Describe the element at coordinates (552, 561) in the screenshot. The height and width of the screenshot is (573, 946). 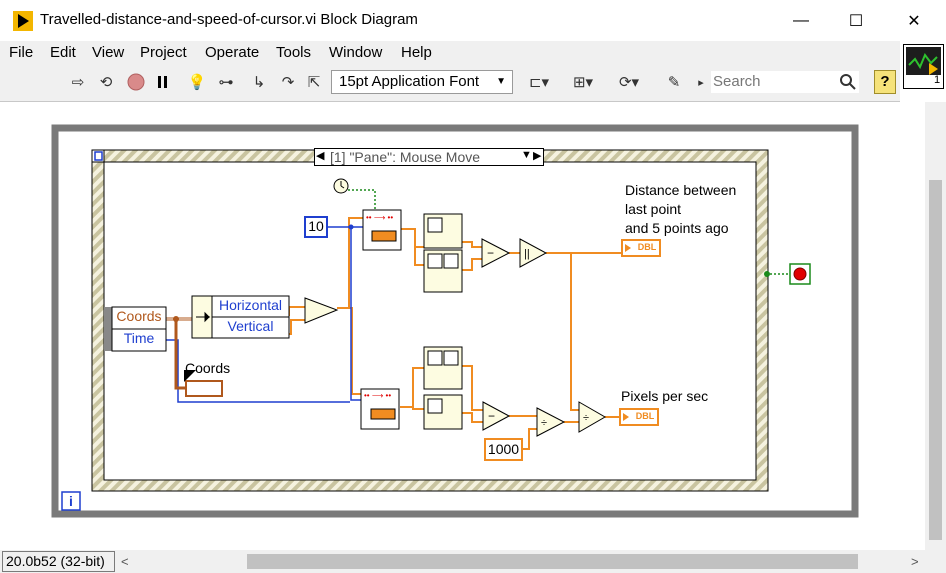
I see `horizontal-scroll-thumb` at that location.